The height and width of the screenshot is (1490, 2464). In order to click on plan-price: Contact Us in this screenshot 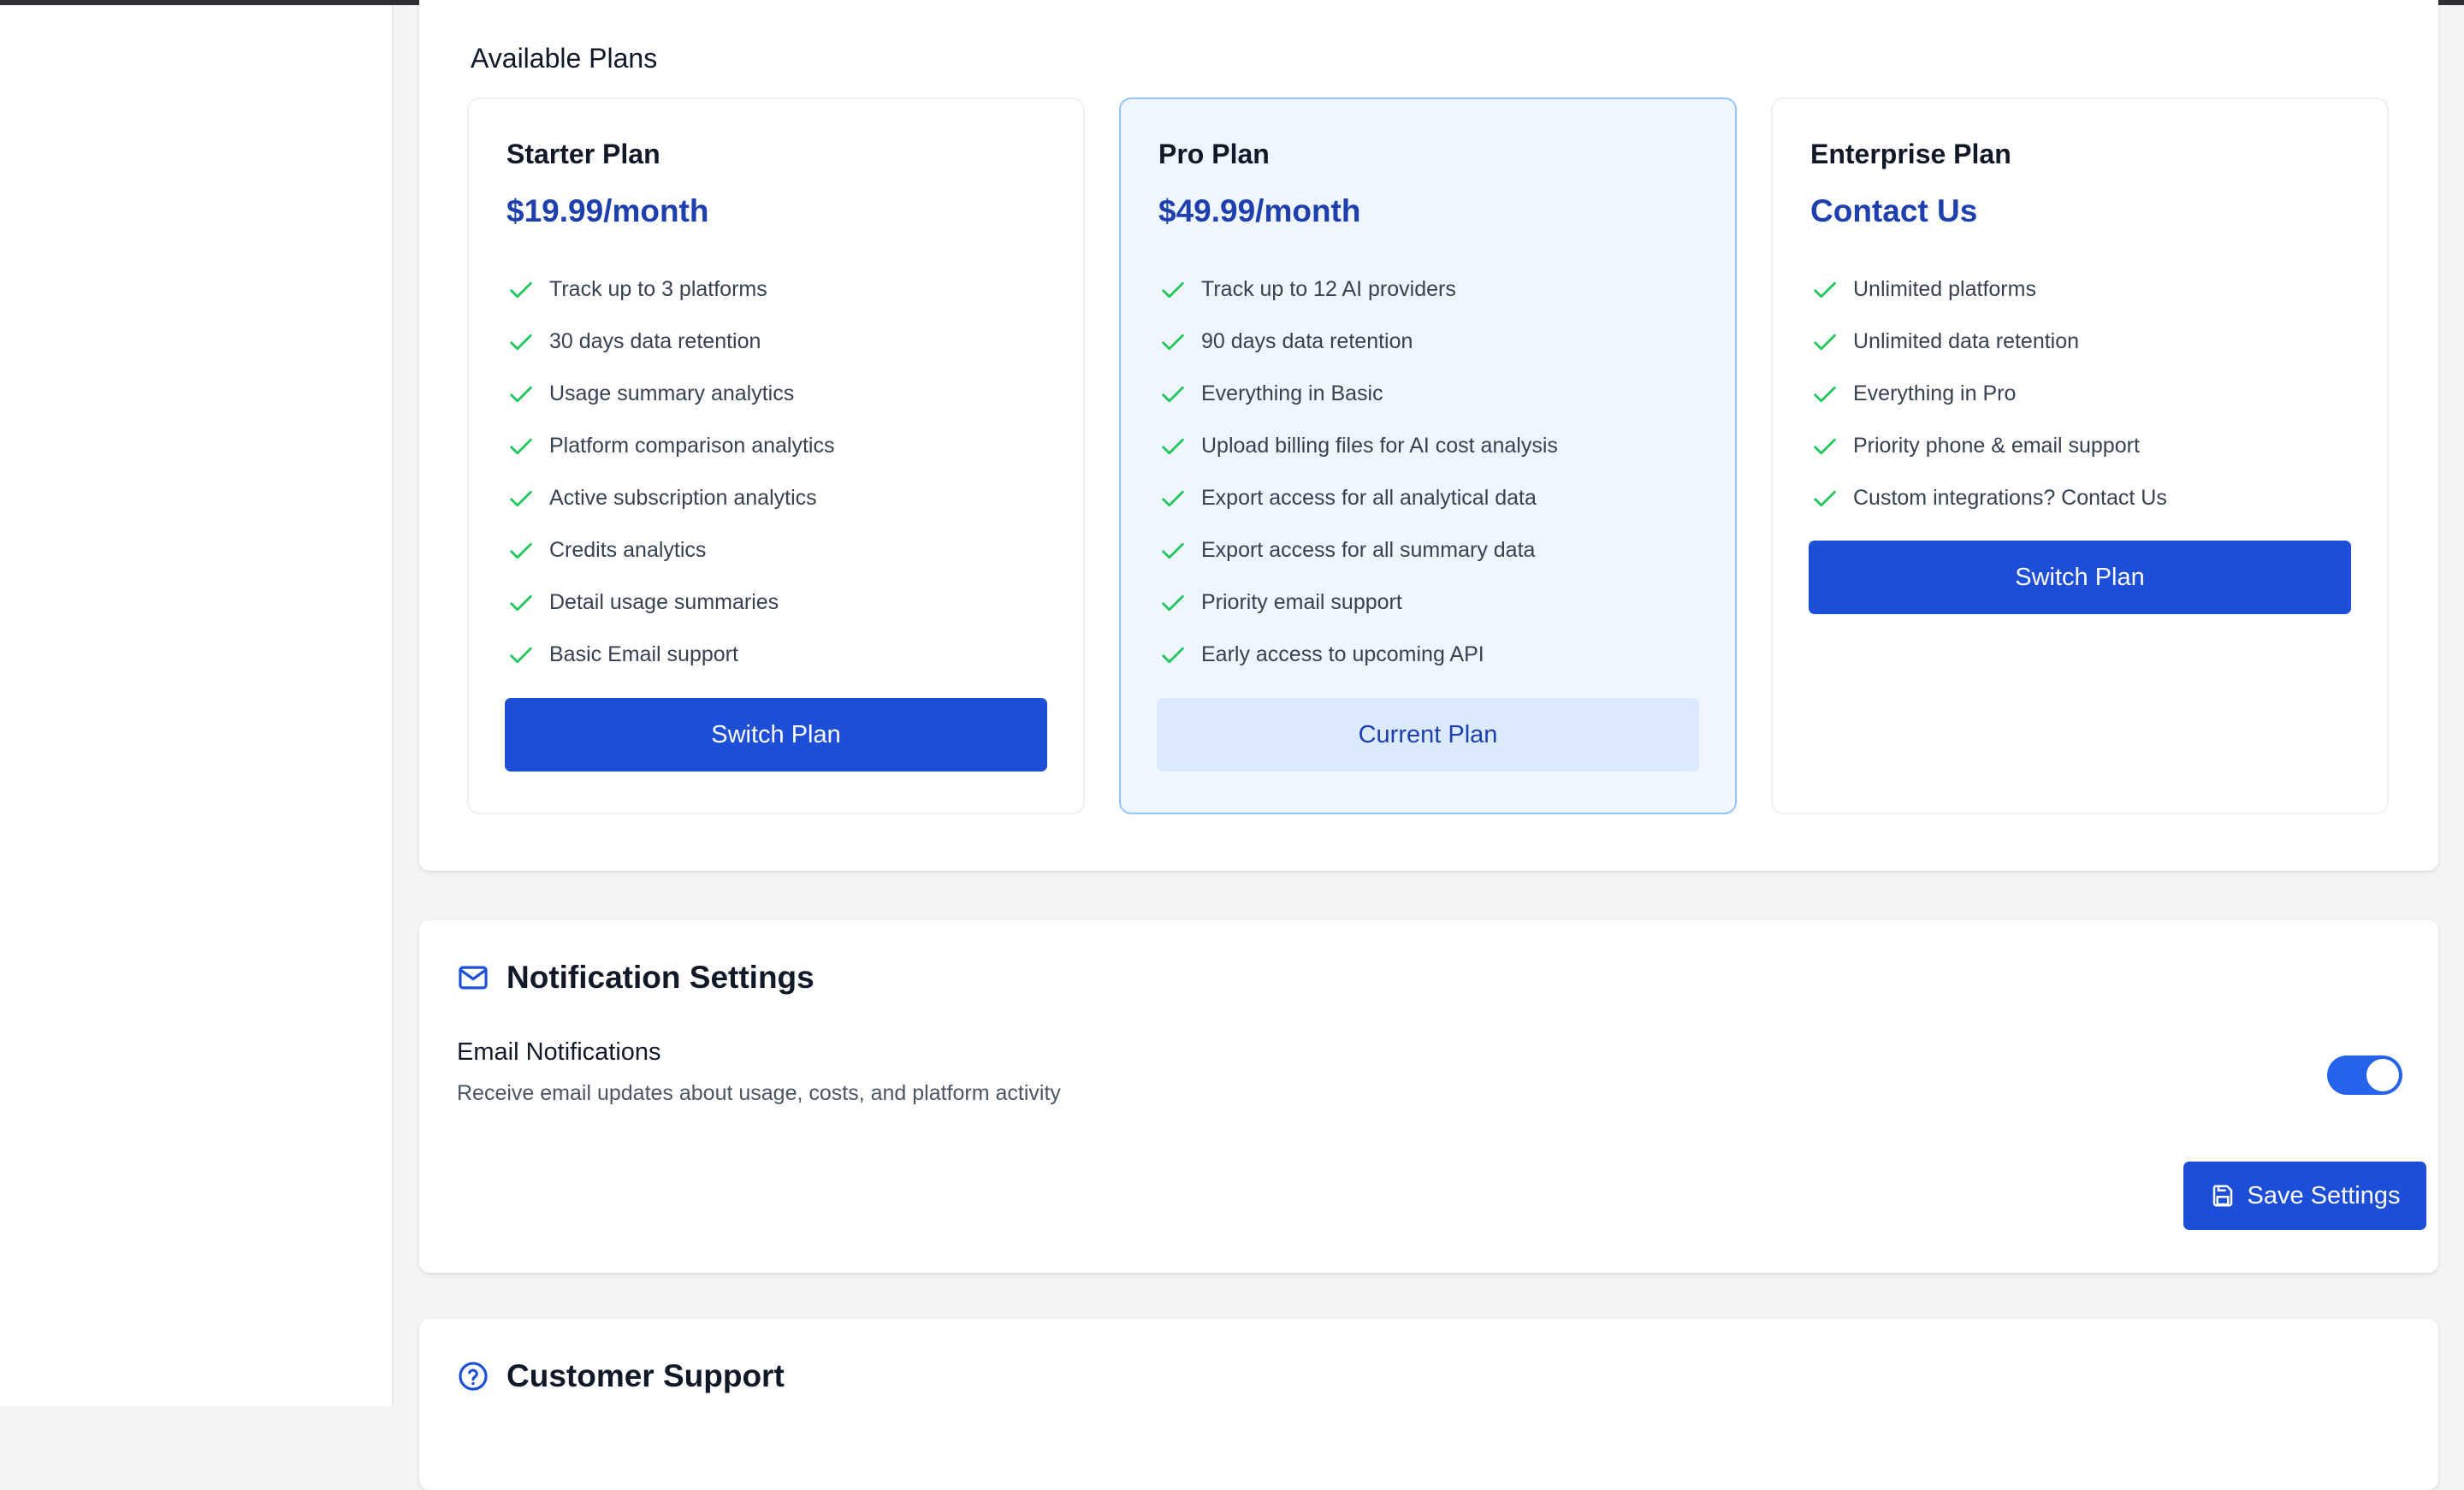, I will do `click(1894, 210)`.